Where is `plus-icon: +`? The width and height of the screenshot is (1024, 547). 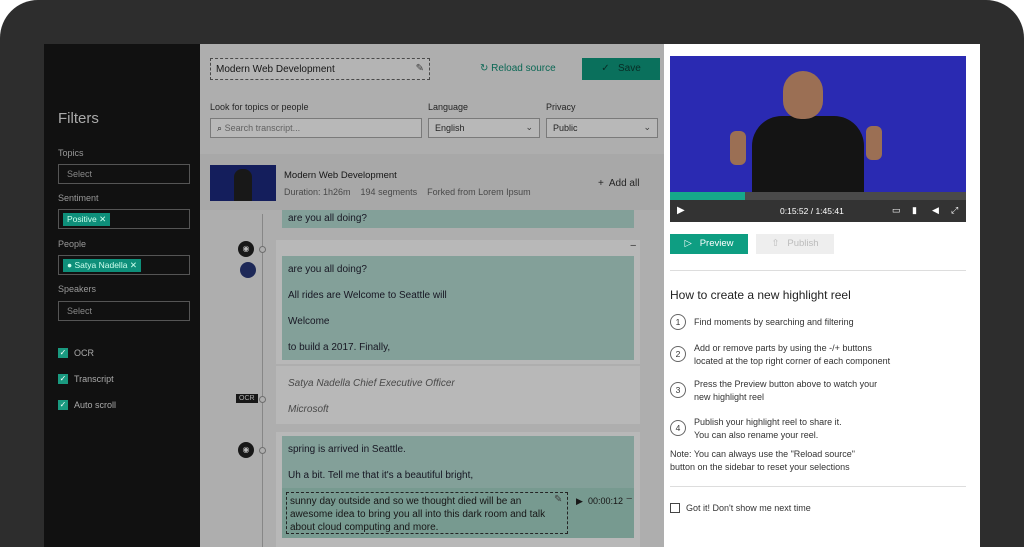 plus-icon: + is located at coordinates (601, 183).